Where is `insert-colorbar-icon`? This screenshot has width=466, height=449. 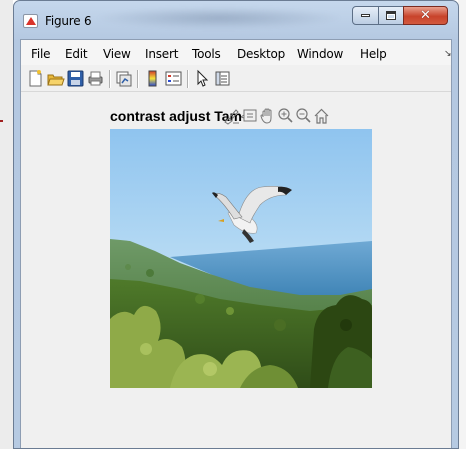 insert-colorbar-icon is located at coordinates (152, 78).